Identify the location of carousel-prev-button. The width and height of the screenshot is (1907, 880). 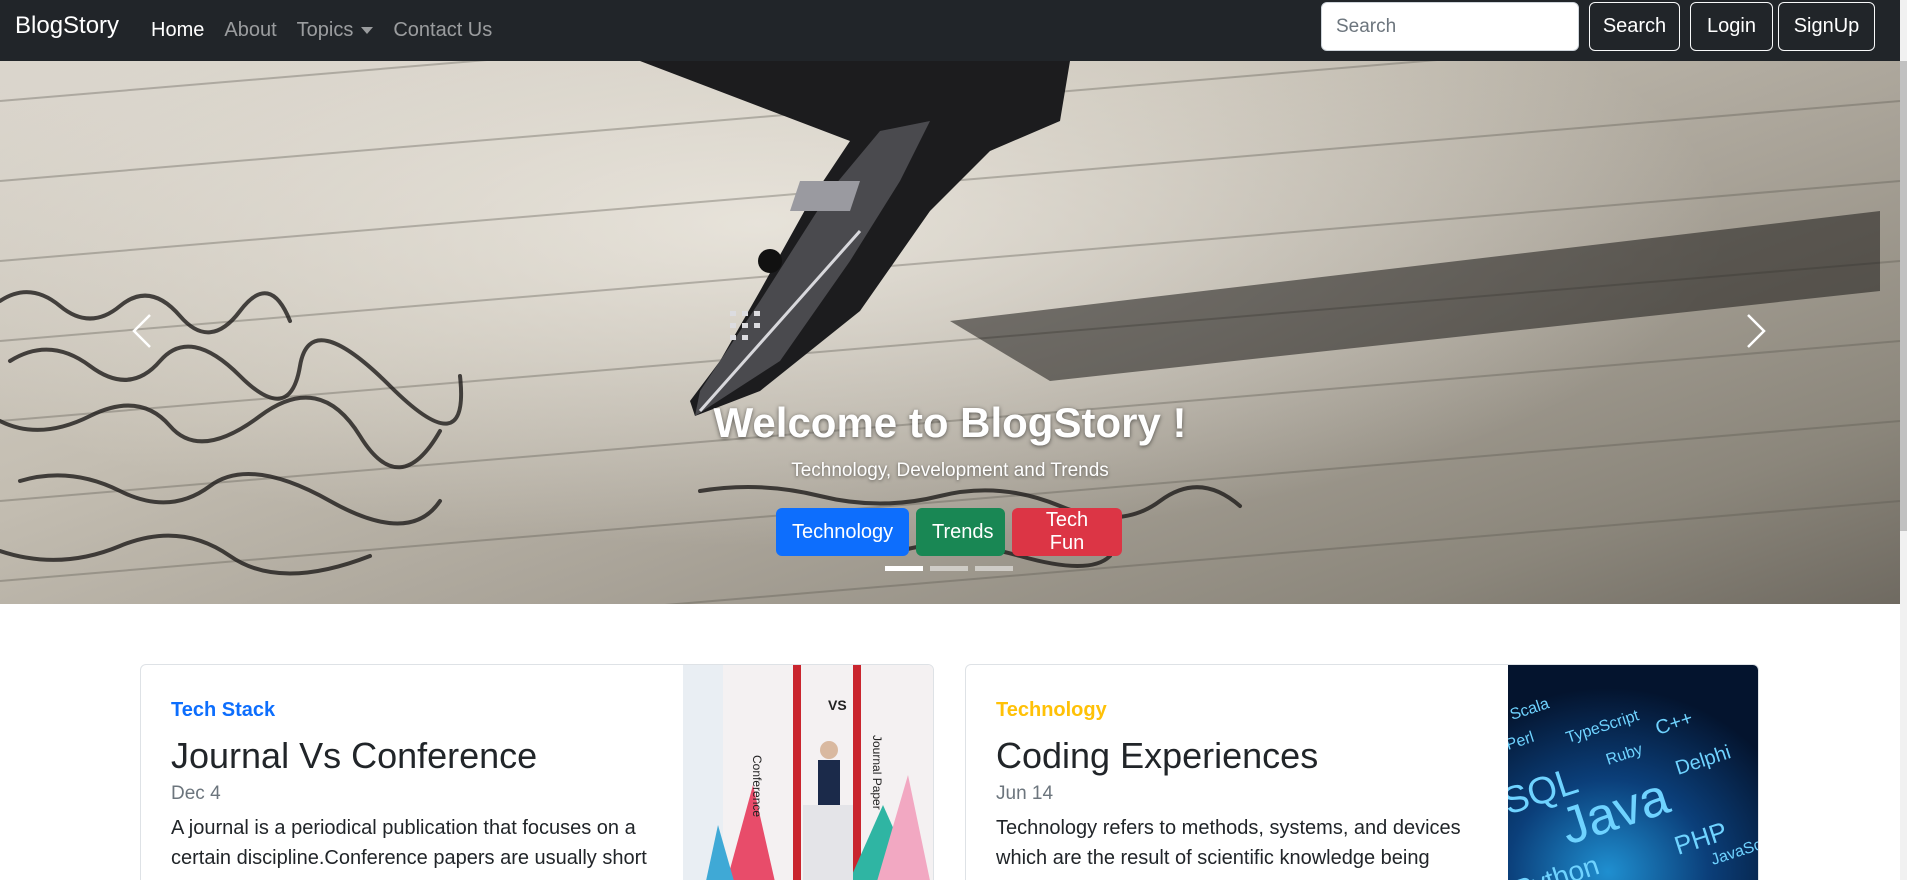
(142, 331).